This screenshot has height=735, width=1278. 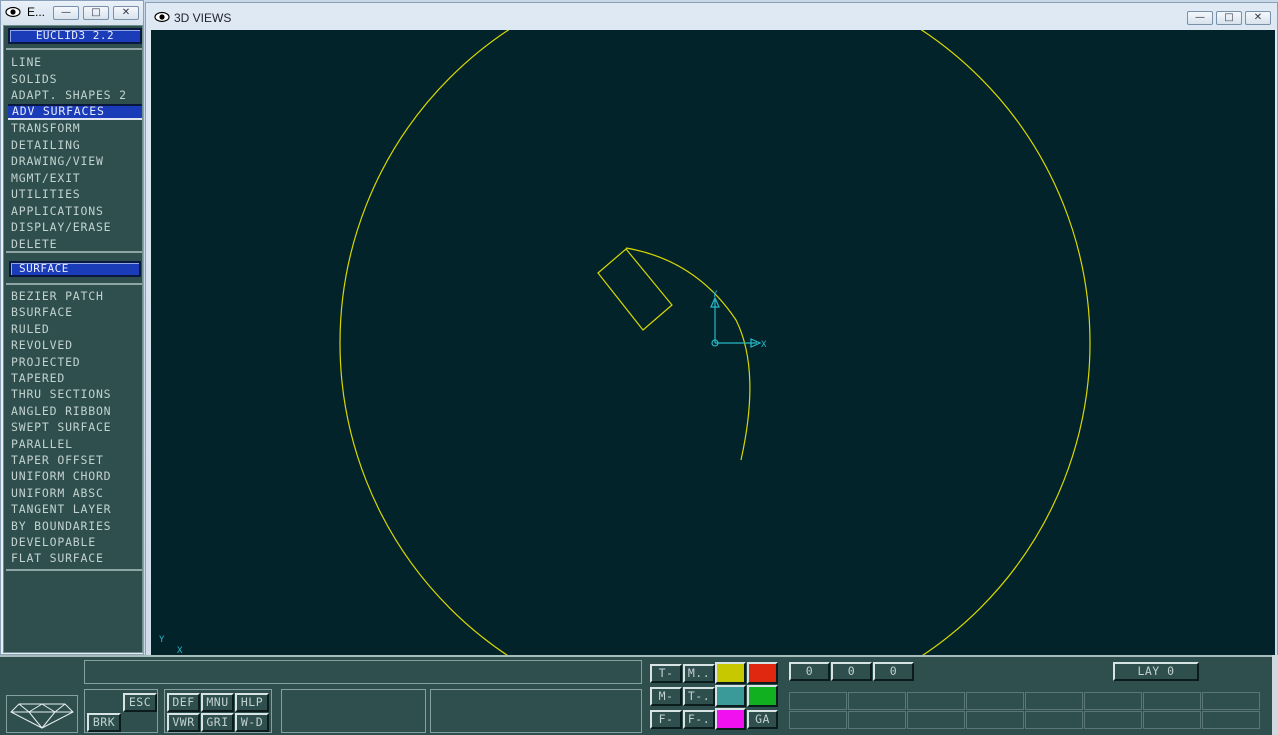 What do you see at coordinates (76, 411) in the screenshot?
I see `surface-item-angled-ribbon: ANGLED RIBBON` at bounding box center [76, 411].